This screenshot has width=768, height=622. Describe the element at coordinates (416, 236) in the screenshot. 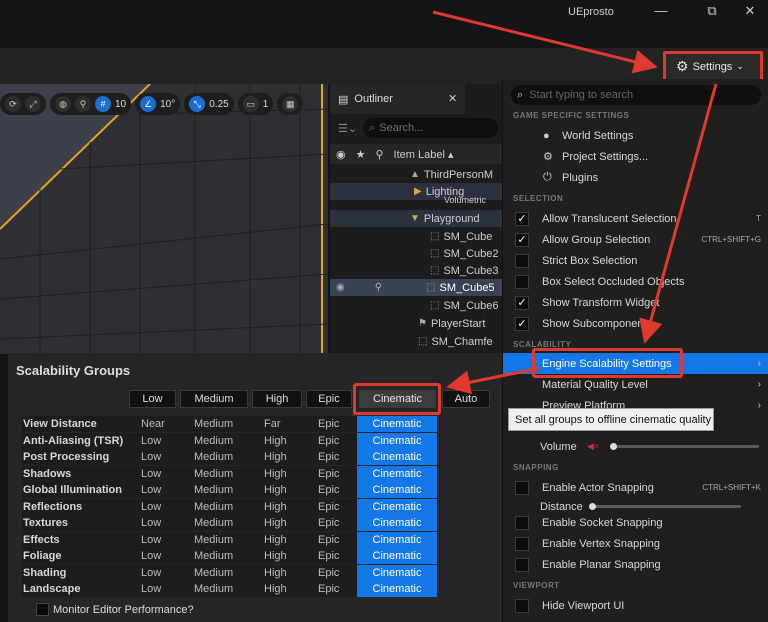

I see `list-item: ⬚ SM_Cube` at that location.